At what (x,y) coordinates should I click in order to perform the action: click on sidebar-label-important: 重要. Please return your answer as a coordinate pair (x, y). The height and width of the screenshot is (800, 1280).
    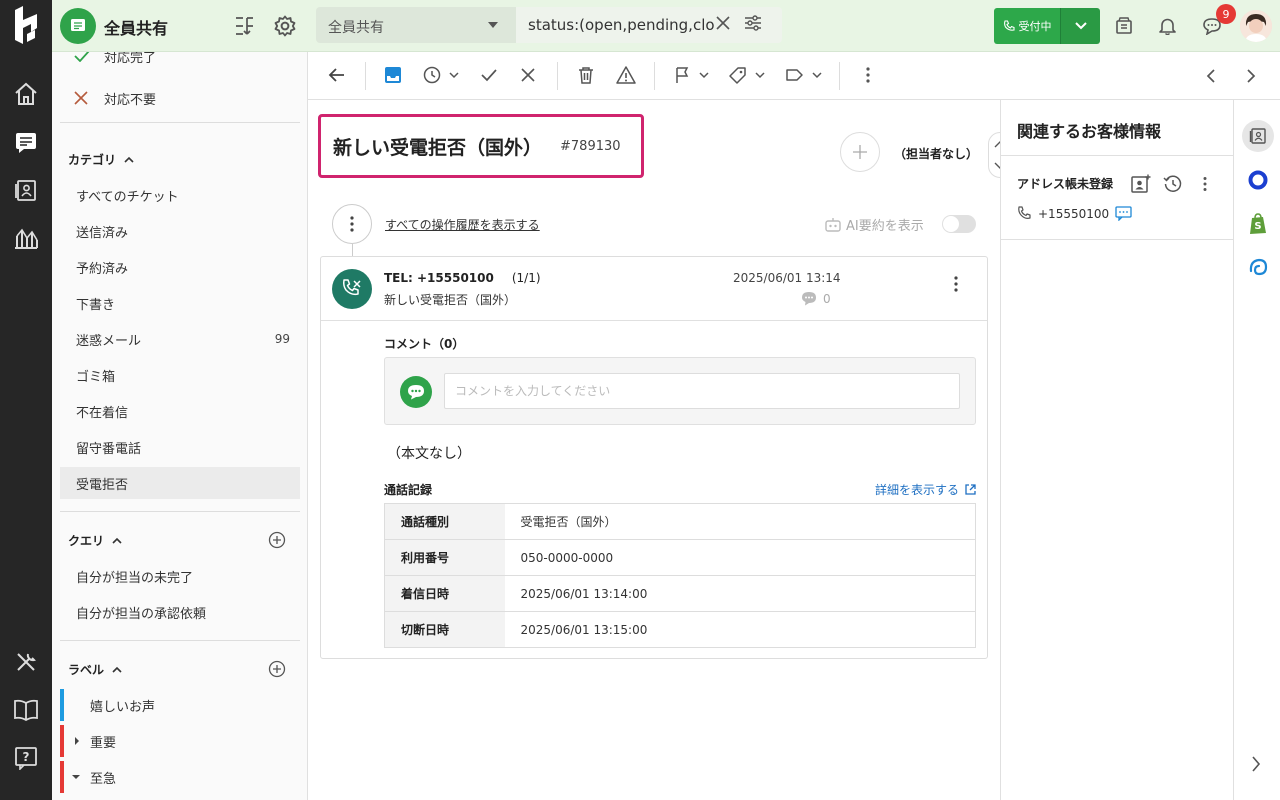
    Looking at the image, I should click on (180, 741).